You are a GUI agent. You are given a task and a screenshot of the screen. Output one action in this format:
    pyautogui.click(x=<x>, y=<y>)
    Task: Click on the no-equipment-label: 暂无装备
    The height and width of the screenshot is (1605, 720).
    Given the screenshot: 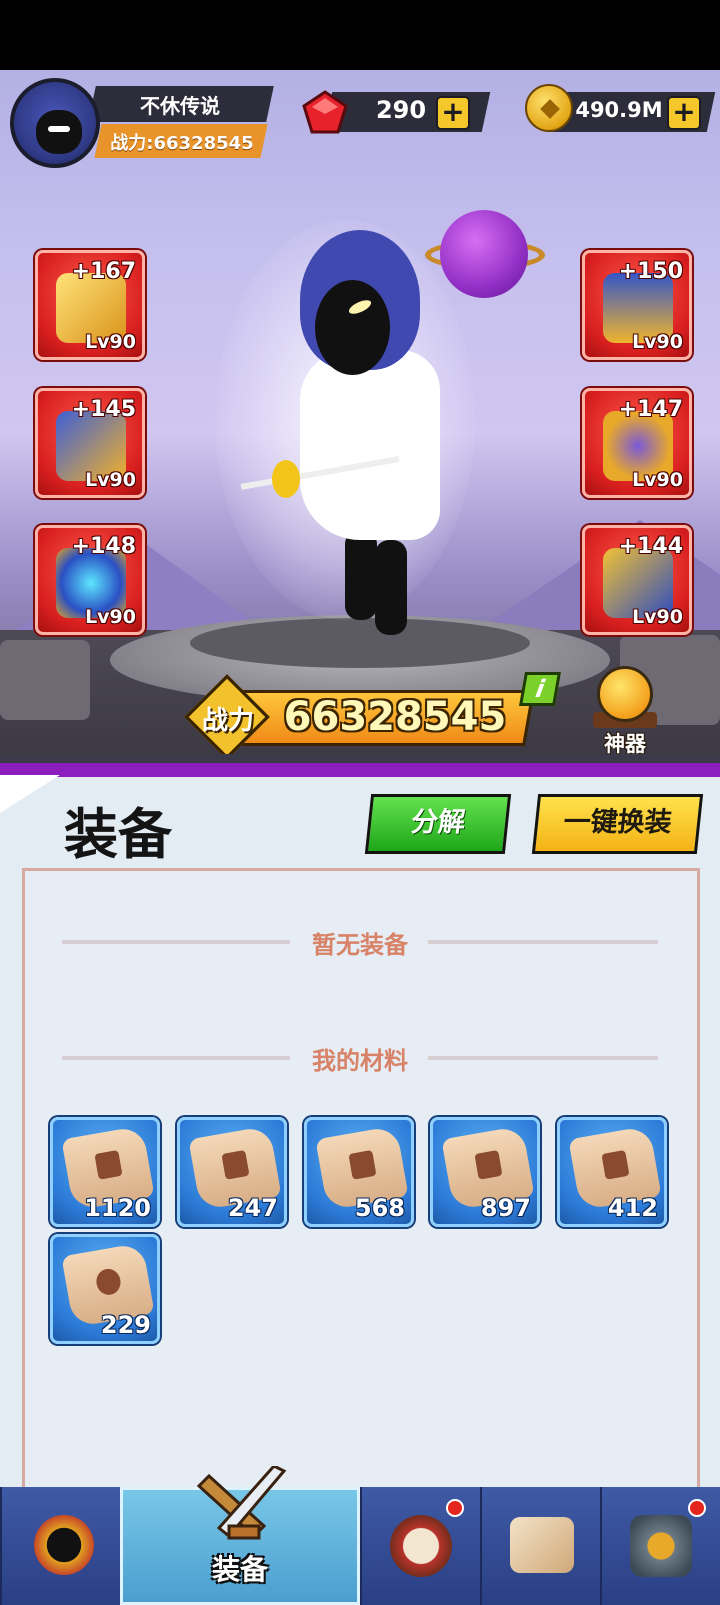 What is the action you would take?
    pyautogui.click(x=360, y=945)
    